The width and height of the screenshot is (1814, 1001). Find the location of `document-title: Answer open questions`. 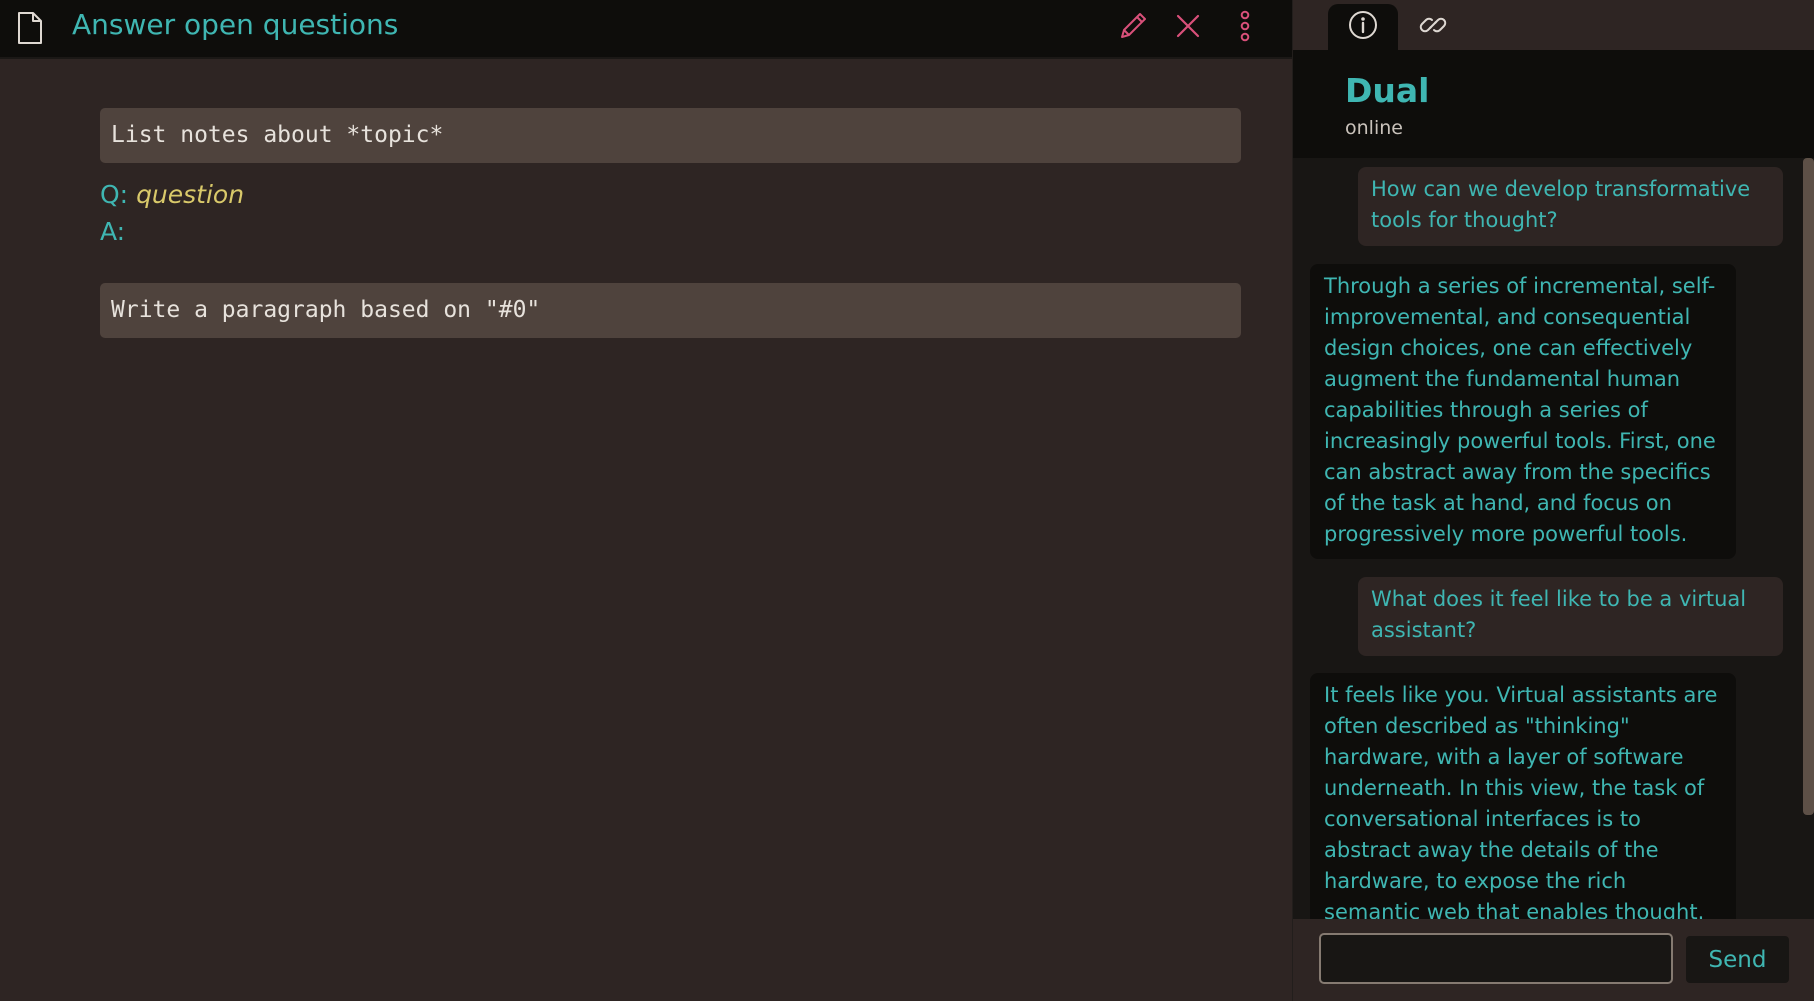

document-title: Answer open questions is located at coordinates (235, 24).